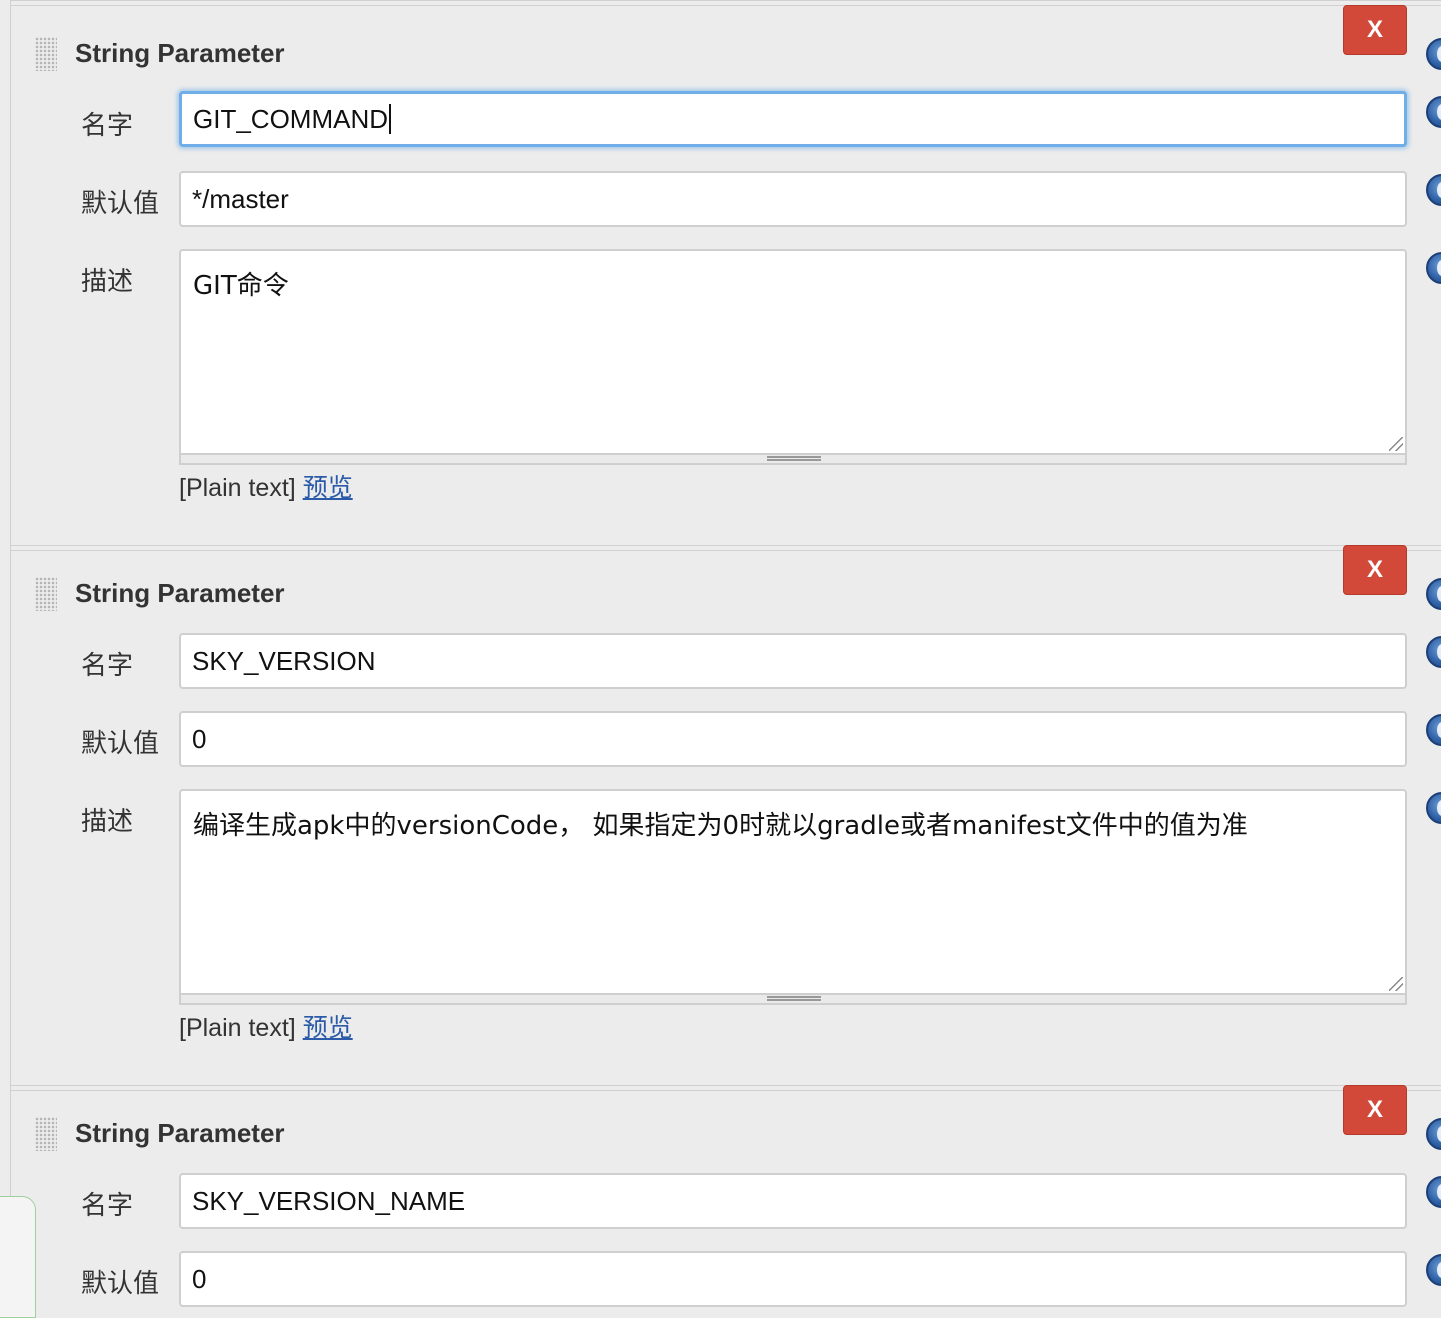 The height and width of the screenshot is (1318, 1441). Describe the element at coordinates (390, 119) in the screenshot. I see `text-cursor` at that location.